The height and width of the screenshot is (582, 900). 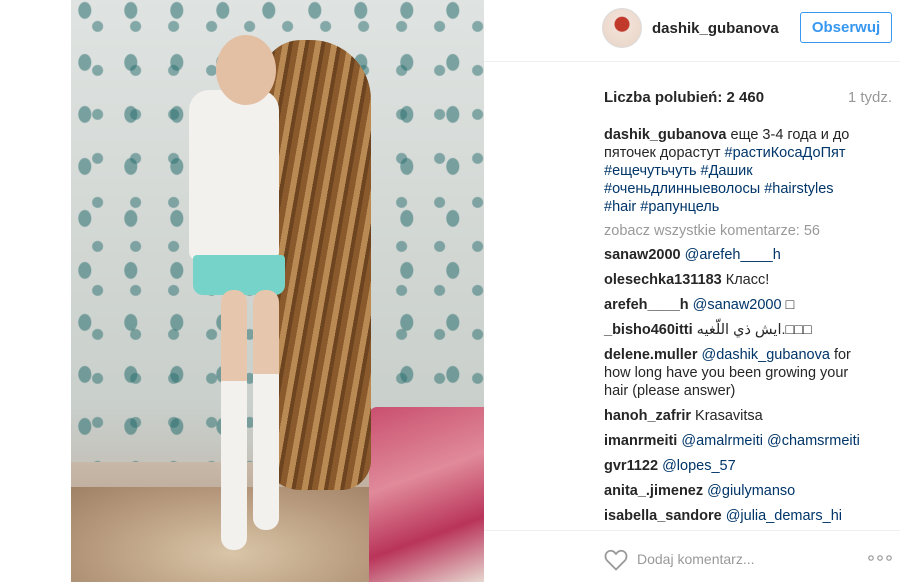 What do you see at coordinates (234, 175) in the screenshot?
I see `tshirt` at bounding box center [234, 175].